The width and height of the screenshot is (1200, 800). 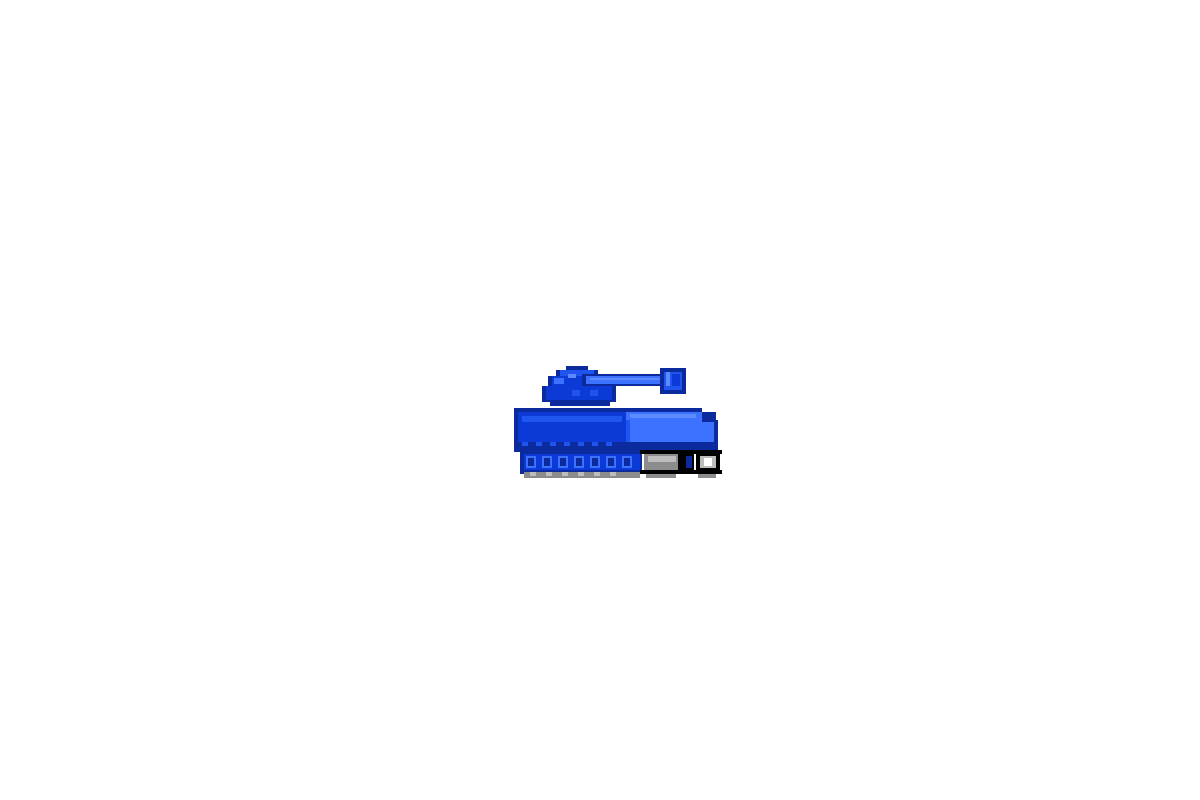 I want to click on tank-icon, so click(x=618, y=422).